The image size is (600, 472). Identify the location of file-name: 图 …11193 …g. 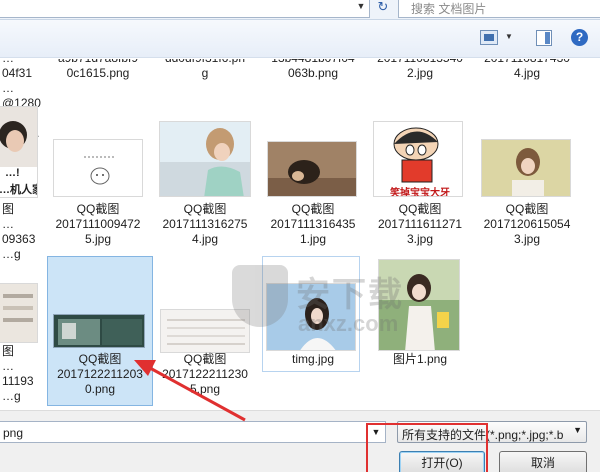
(22, 374).